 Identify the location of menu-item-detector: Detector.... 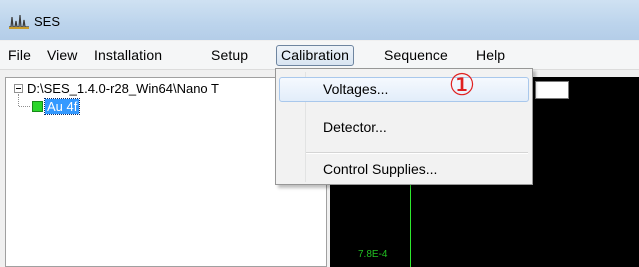
(355, 127).